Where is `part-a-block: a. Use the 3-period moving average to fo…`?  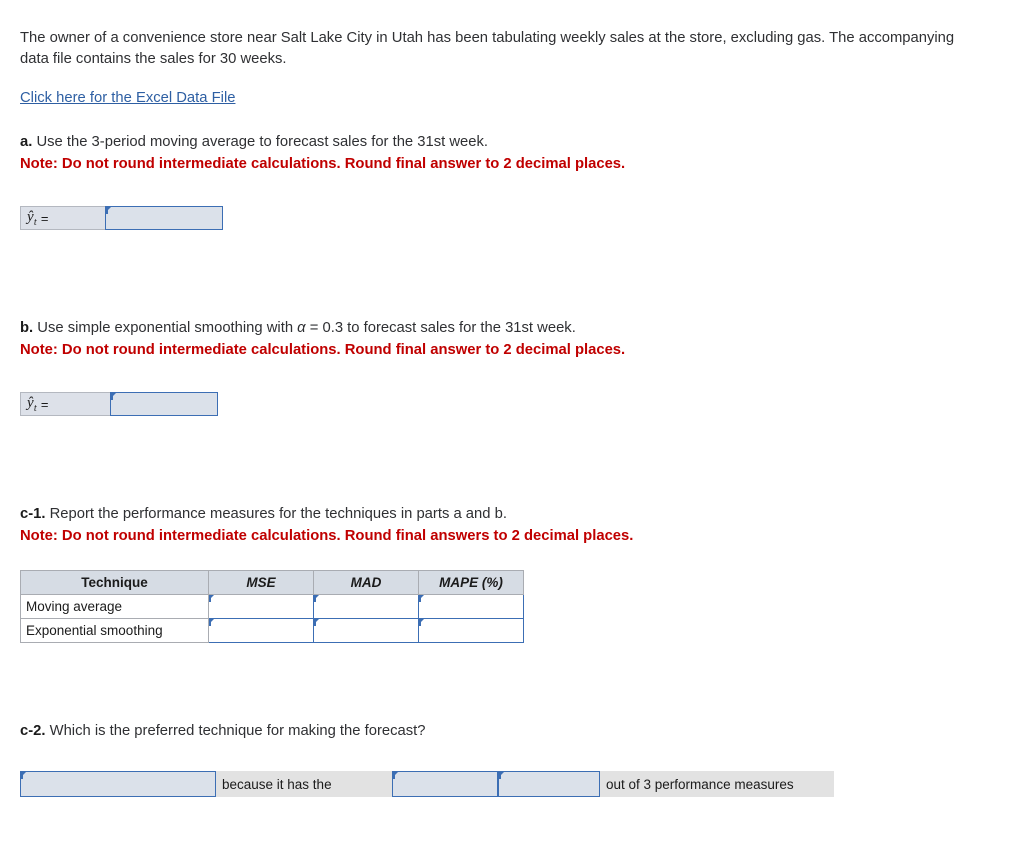 part-a-block: a. Use the 3-period moving average to fo… is located at coordinates (512, 181).